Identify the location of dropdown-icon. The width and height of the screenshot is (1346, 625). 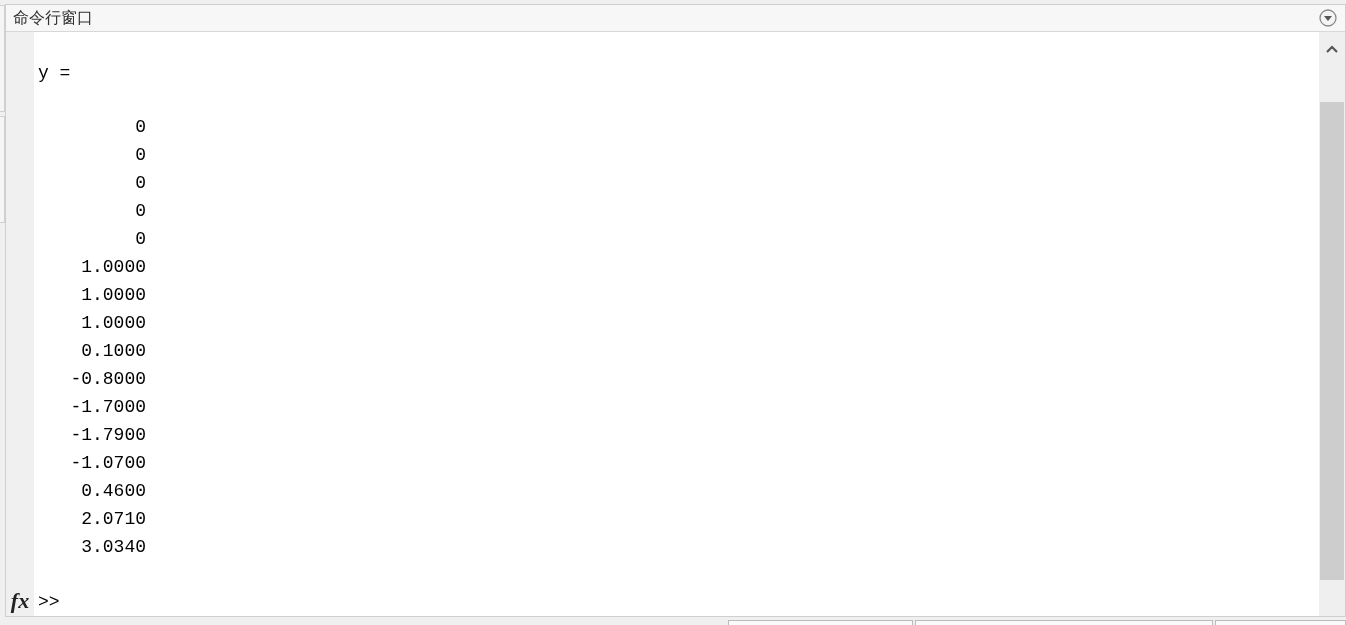
(1328, 18).